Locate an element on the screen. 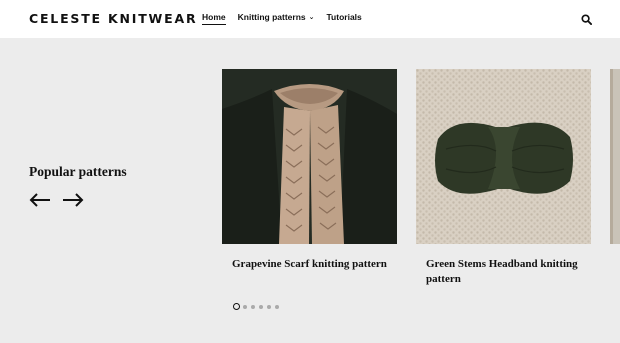  nav-item-tutorials: Tutorials is located at coordinates (344, 17).